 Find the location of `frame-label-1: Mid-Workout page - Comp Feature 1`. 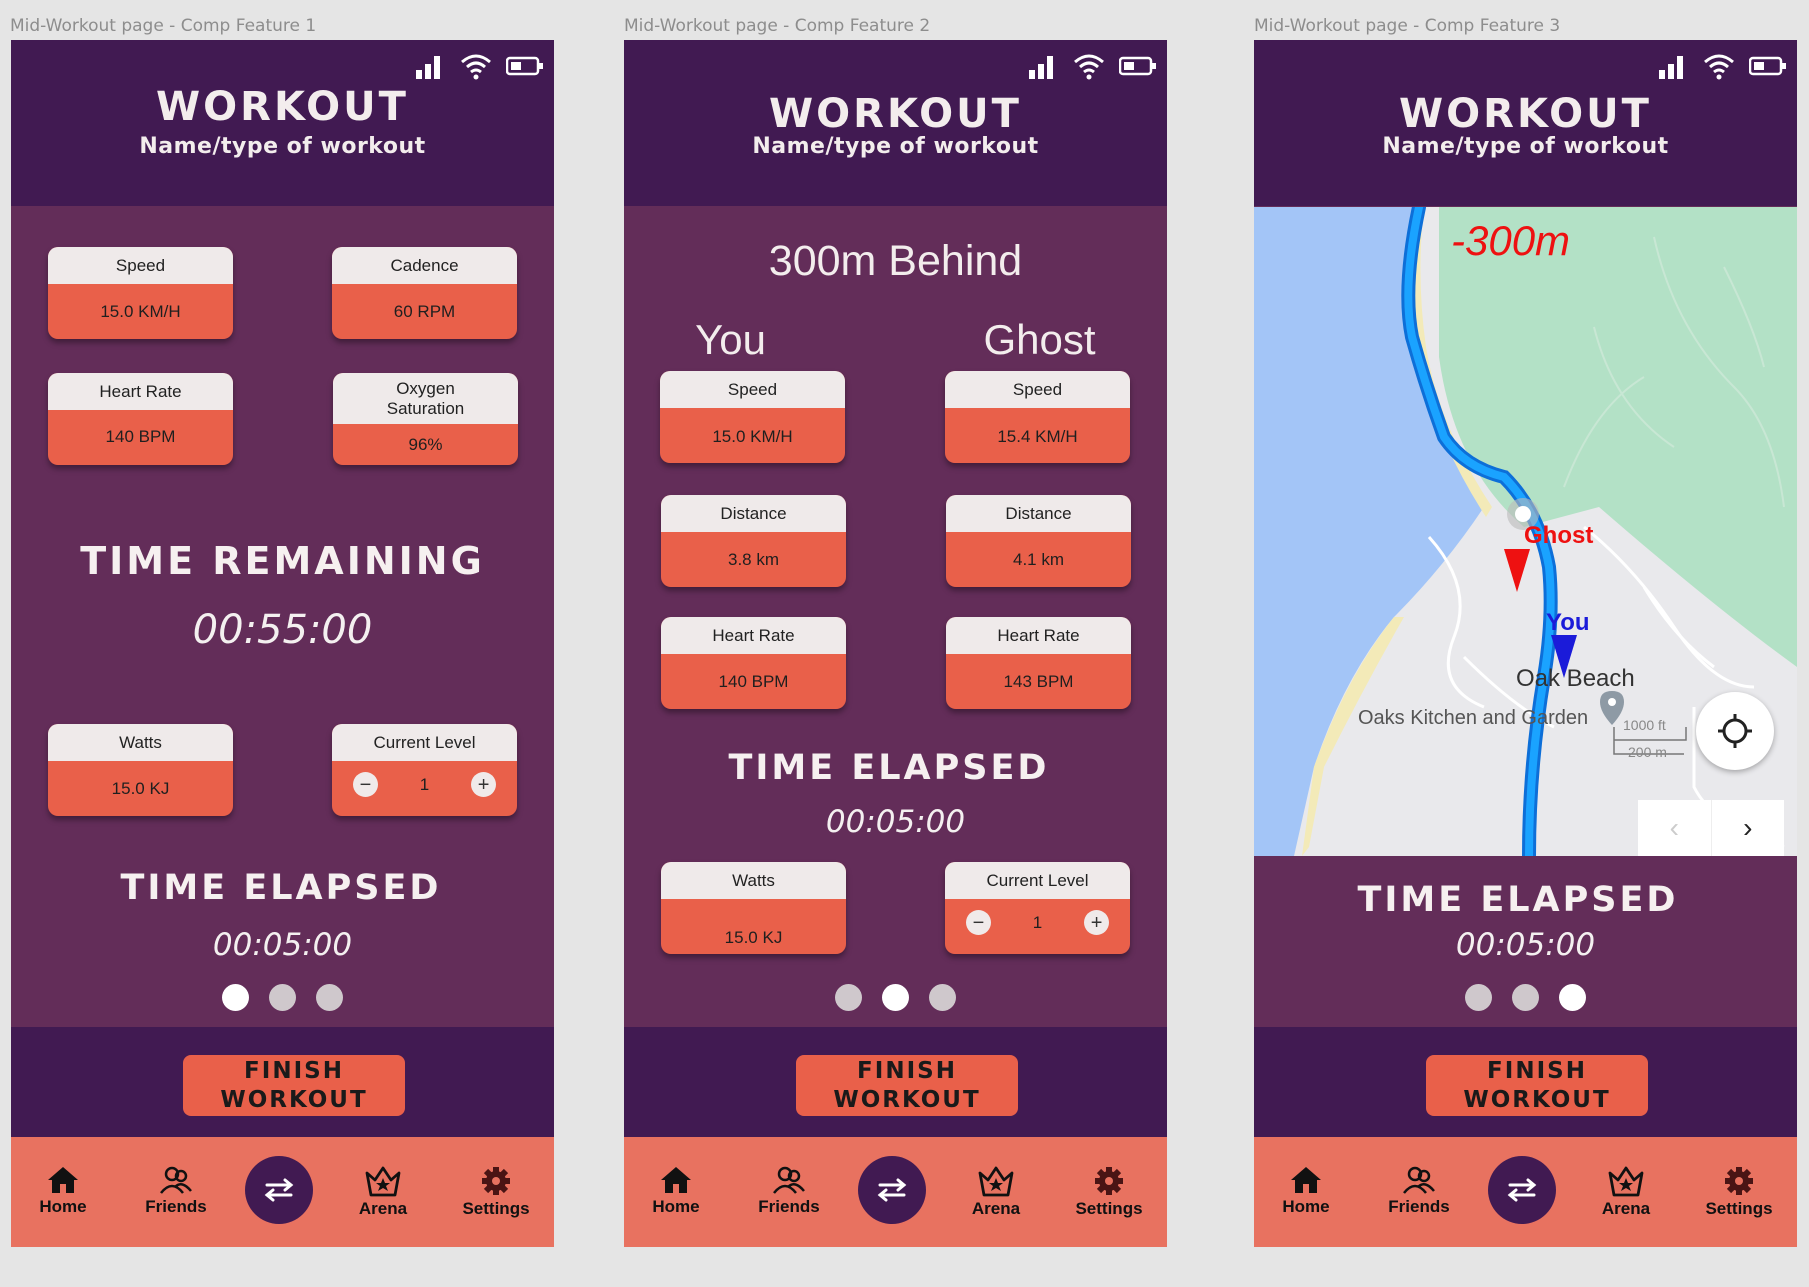

frame-label-1: Mid-Workout page - Comp Feature 1 is located at coordinates (163, 26).